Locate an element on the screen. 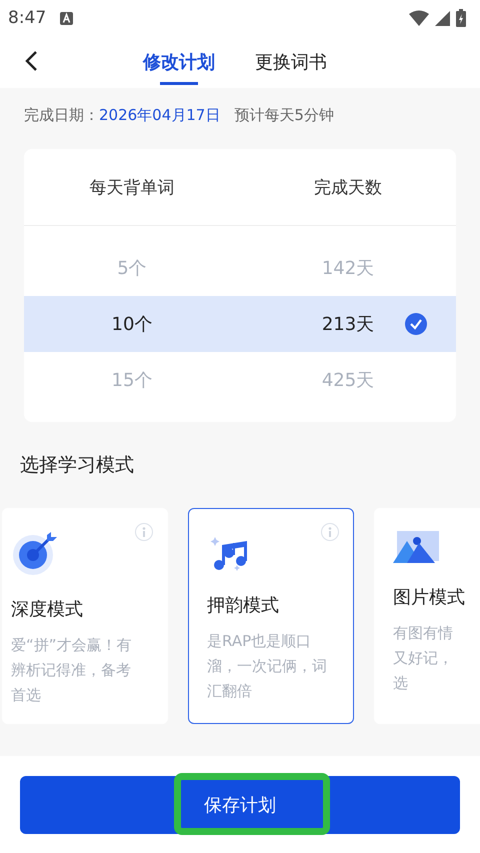  day-count: 425天 is located at coordinates (348, 380).